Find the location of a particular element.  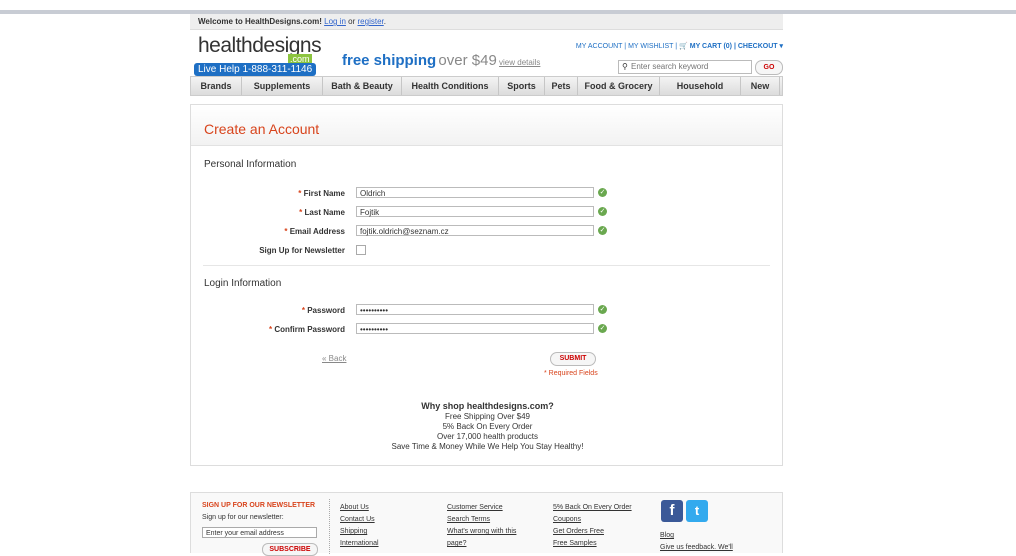

personal-info-heading: Personal Information is located at coordinates (250, 164).